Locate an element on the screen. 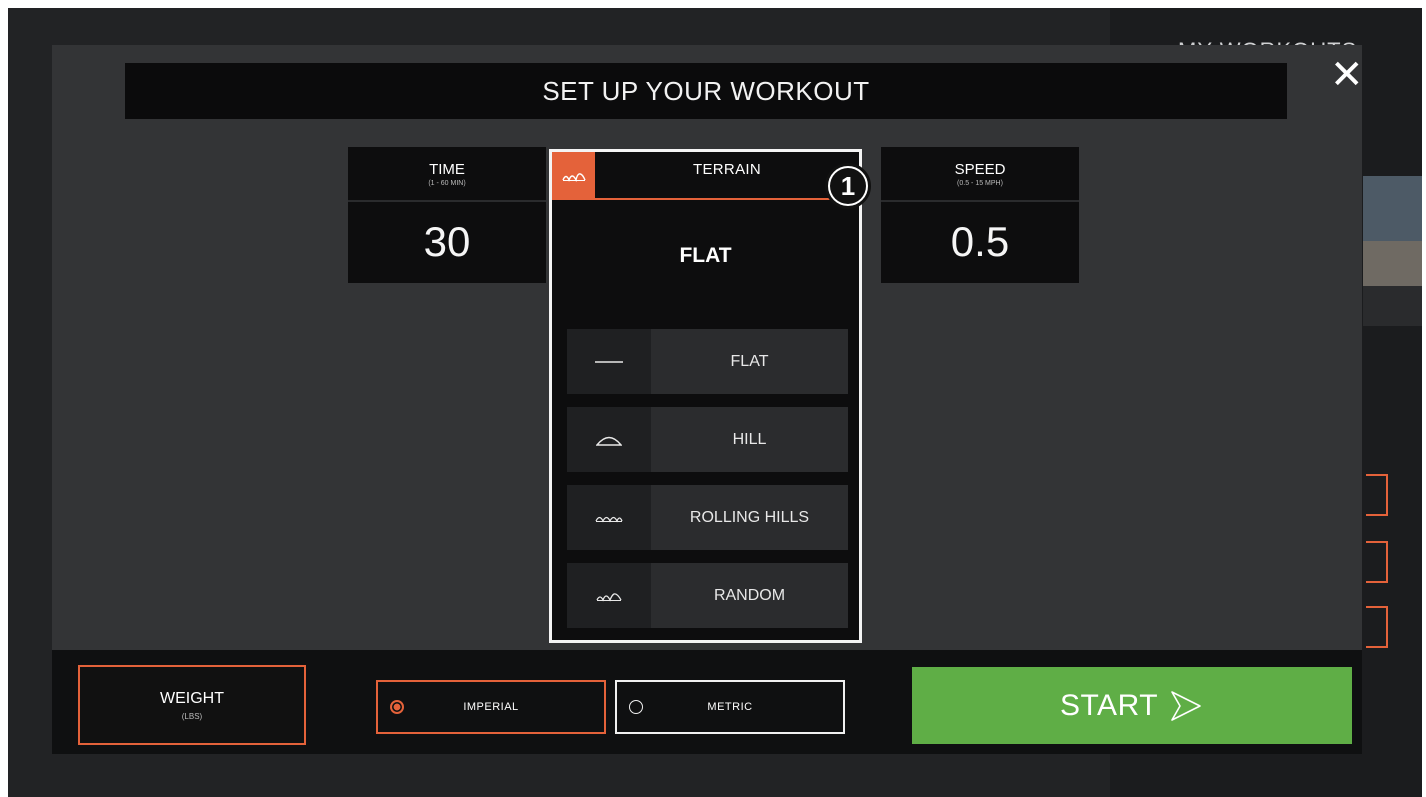 This screenshot has height=797, width=1426. modal-header: SET UP YOUR WORKOUT is located at coordinates (706, 91).